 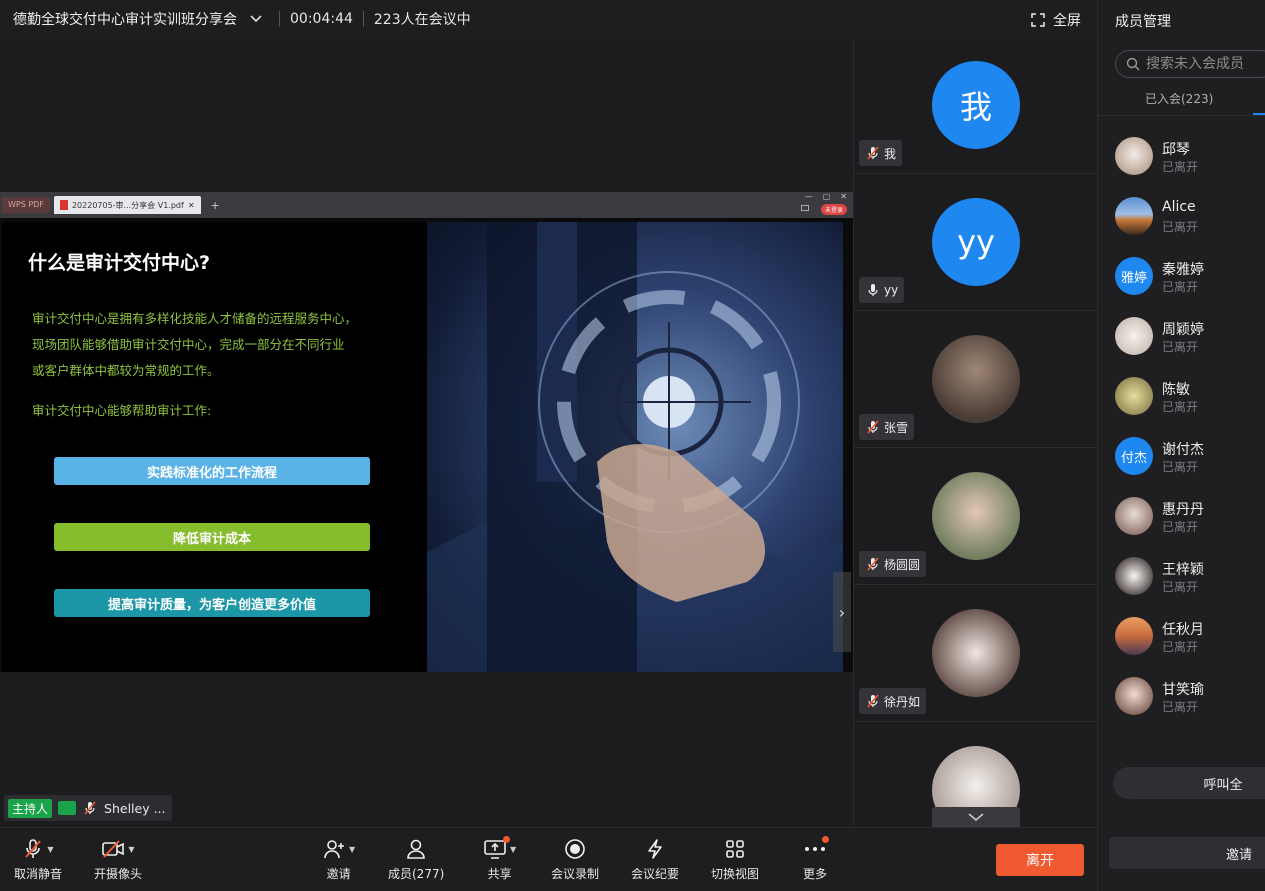 I want to click on slide-paragraph-line: 现场团队能够借助审计交付中心，完成一部分在不同行业, so click(x=188, y=344).